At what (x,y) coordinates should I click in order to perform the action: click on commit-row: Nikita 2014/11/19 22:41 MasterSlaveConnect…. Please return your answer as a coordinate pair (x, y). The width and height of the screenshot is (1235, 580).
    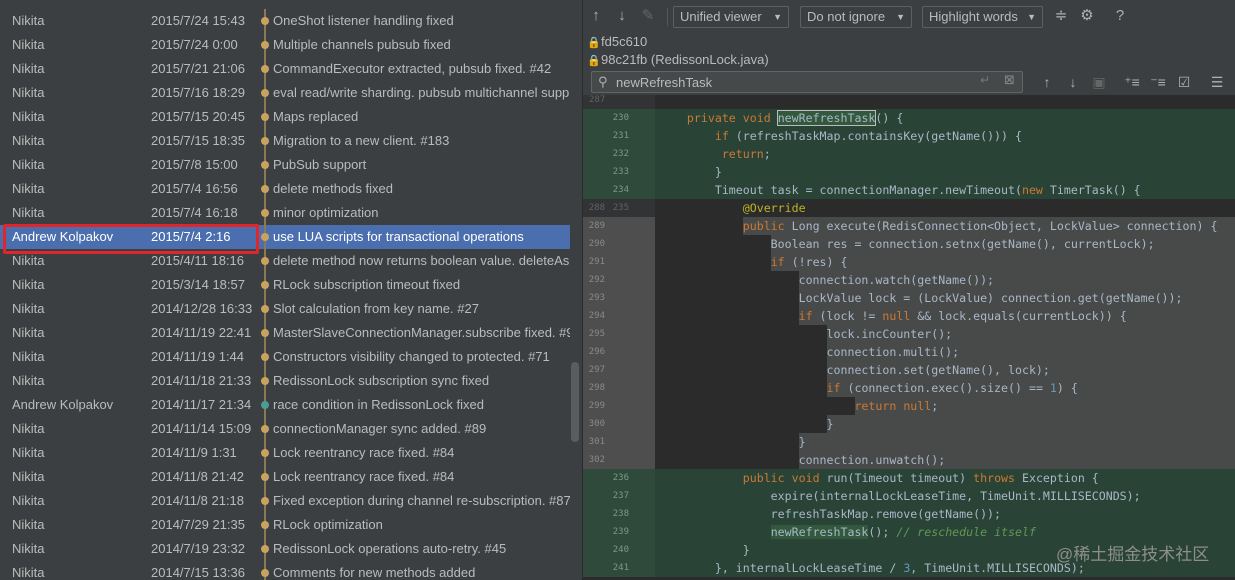
    Looking at the image, I should click on (285, 333).